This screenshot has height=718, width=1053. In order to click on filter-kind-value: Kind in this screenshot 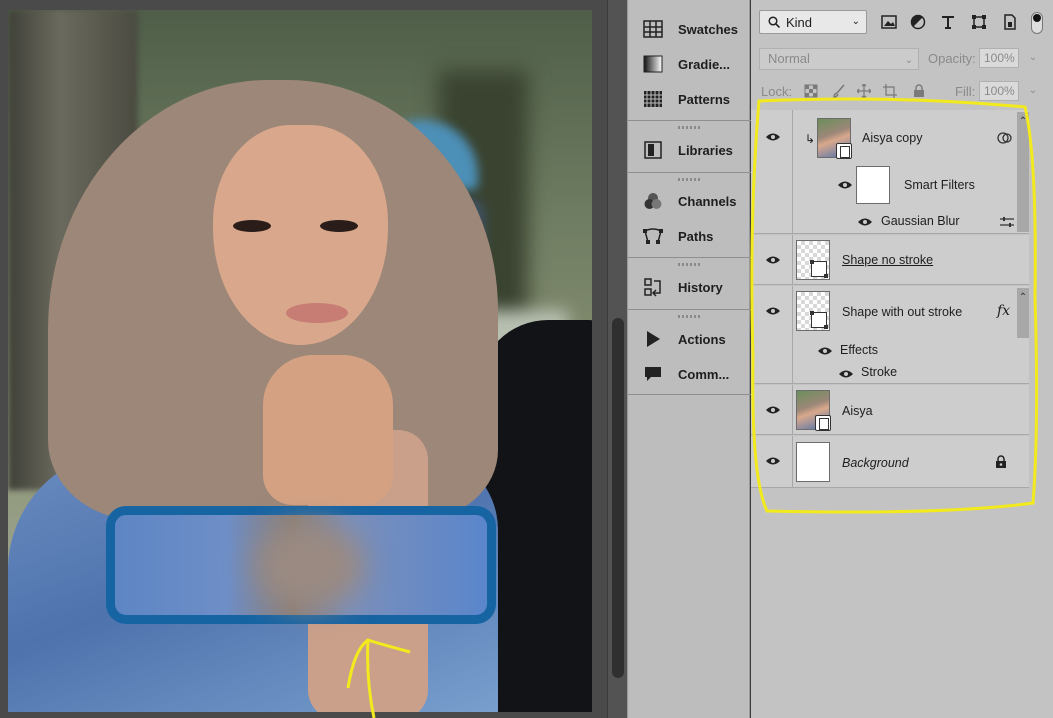, I will do `click(799, 22)`.